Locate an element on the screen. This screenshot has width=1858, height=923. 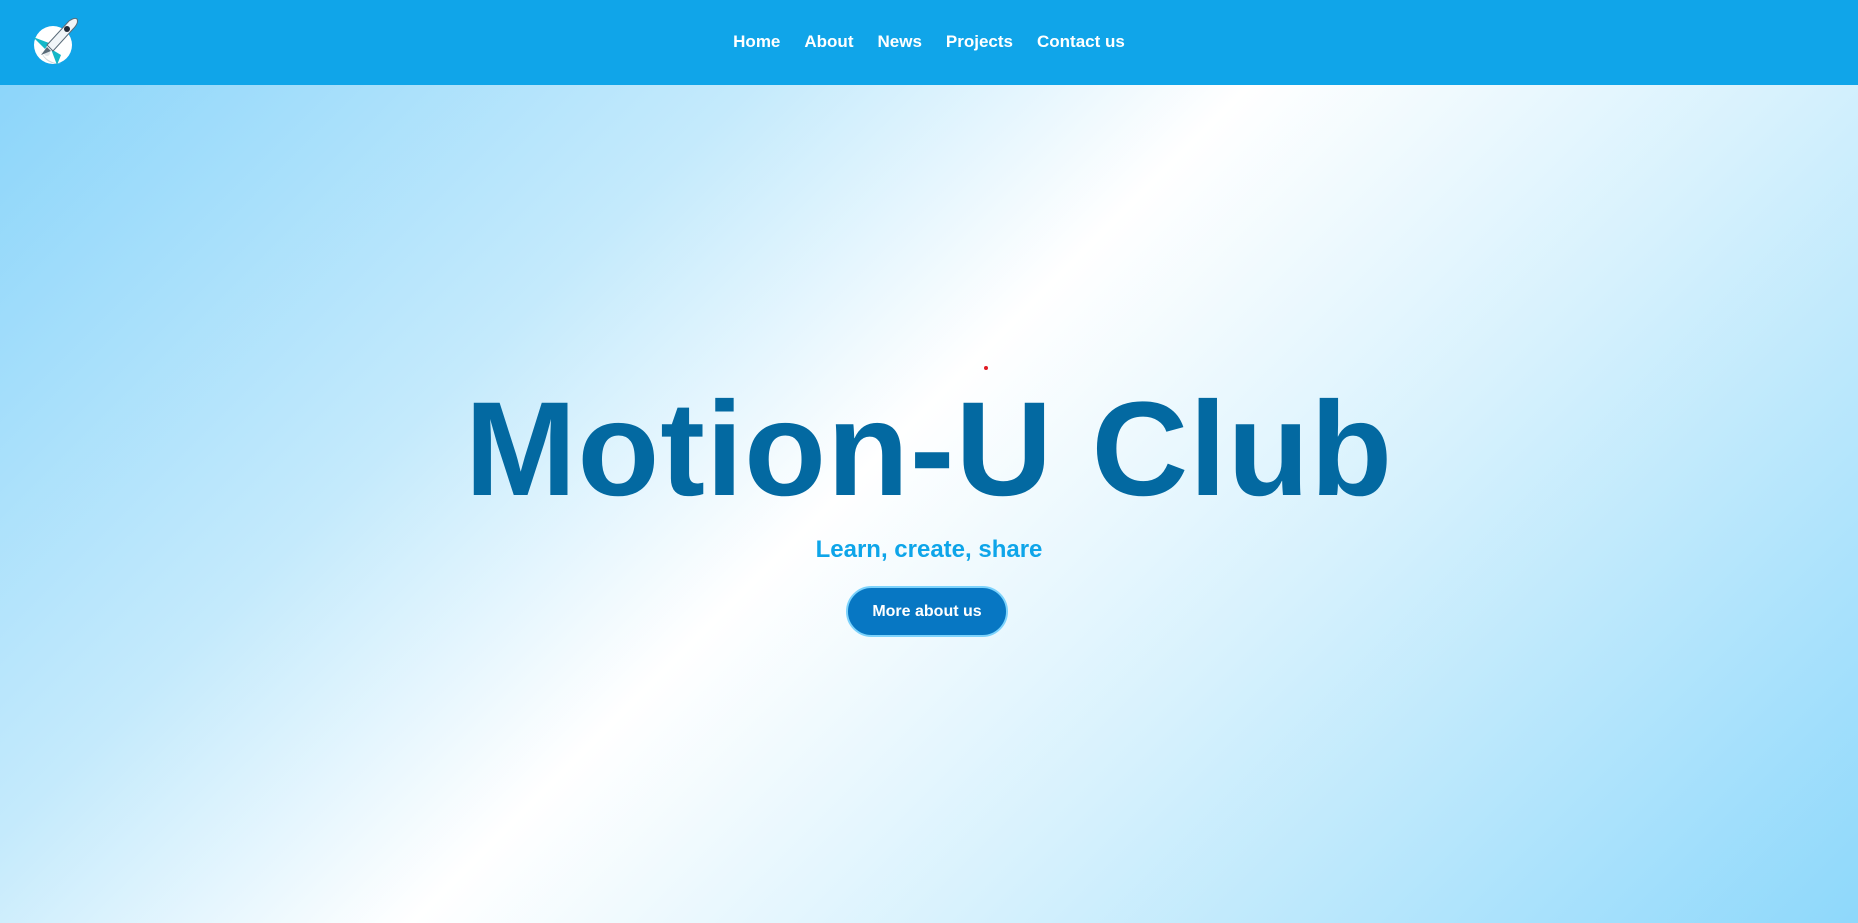
main-nav: Home About News Projects Contact us is located at coordinates (929, 41).